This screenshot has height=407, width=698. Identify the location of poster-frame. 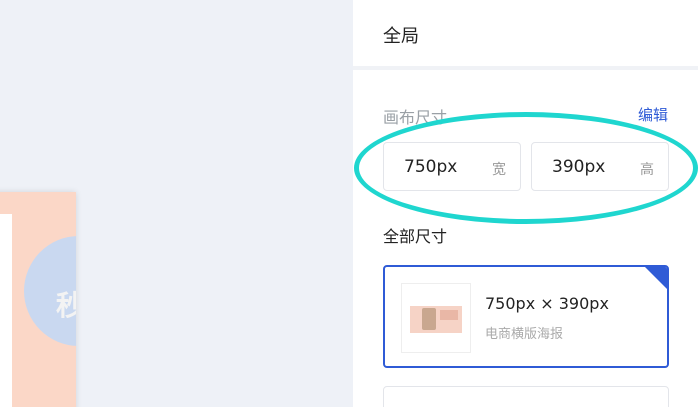
(6, 310).